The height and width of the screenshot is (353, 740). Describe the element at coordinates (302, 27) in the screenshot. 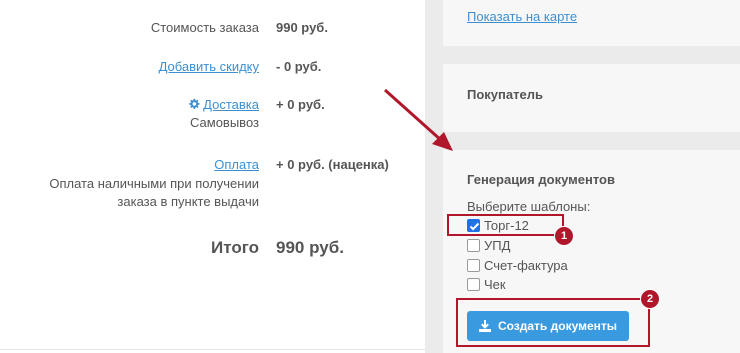

I see `order-cost-value: 990 руб.` at that location.